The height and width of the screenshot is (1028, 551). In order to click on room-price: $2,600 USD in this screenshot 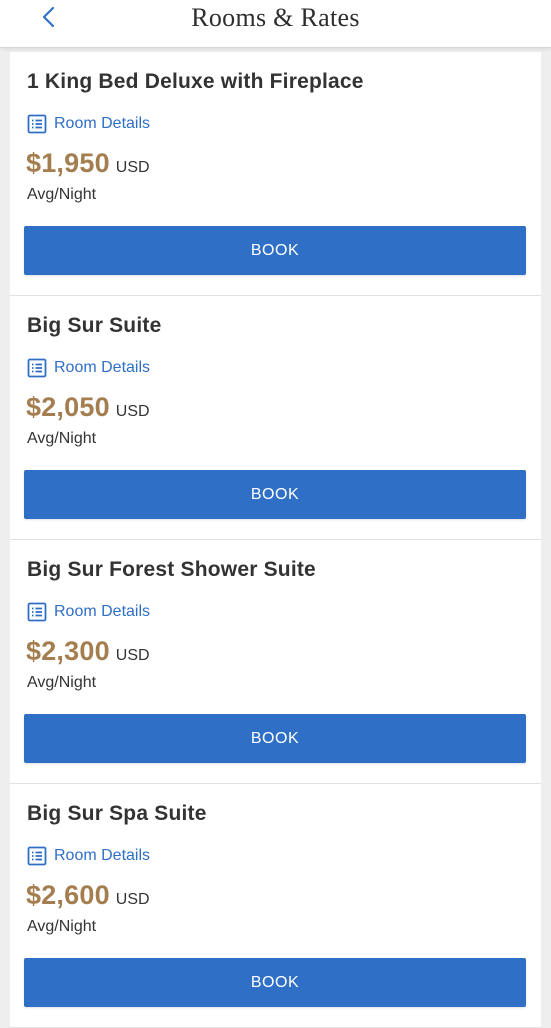, I will do `click(88, 895)`.